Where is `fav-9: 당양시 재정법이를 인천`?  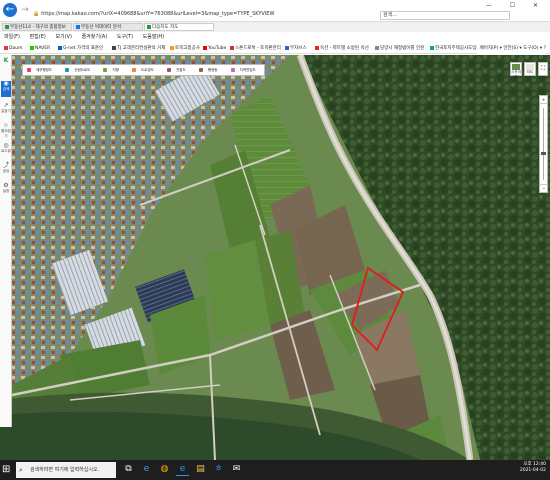 fav-9: 당양시 재정법이를 인천 is located at coordinates (399, 48).